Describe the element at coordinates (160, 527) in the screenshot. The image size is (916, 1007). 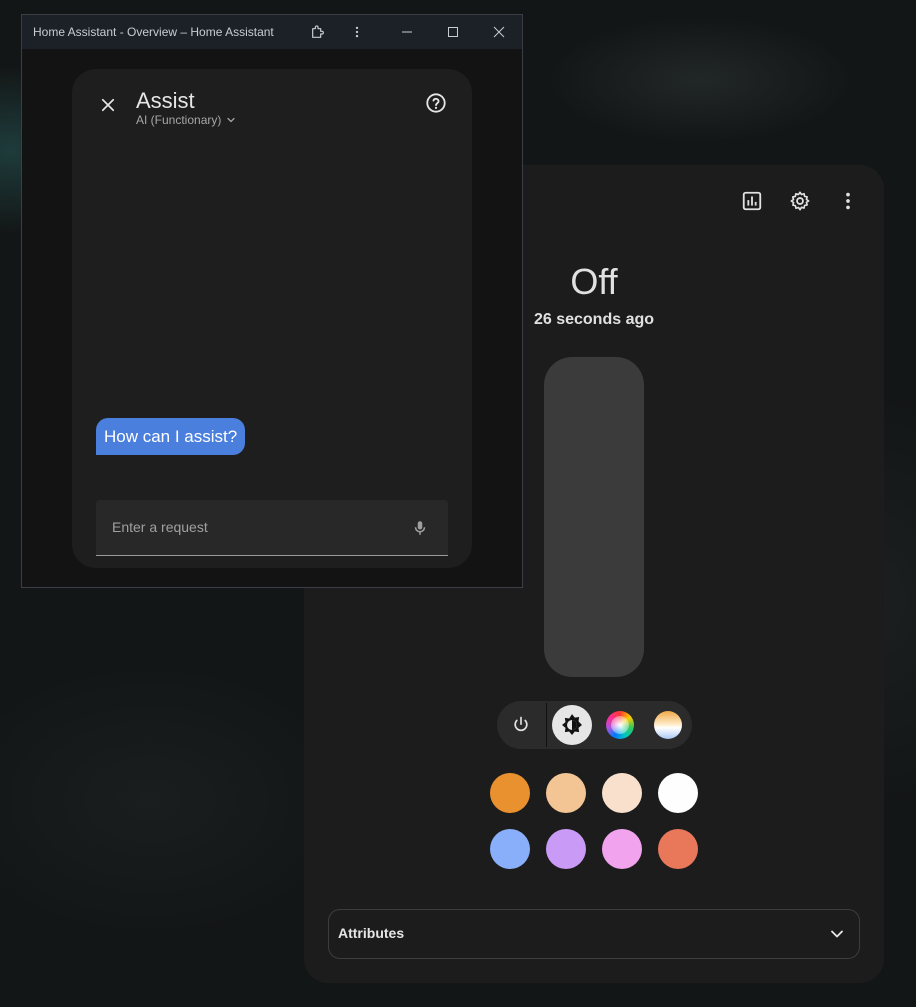
I see `request-placeholder: Enter a request` at that location.